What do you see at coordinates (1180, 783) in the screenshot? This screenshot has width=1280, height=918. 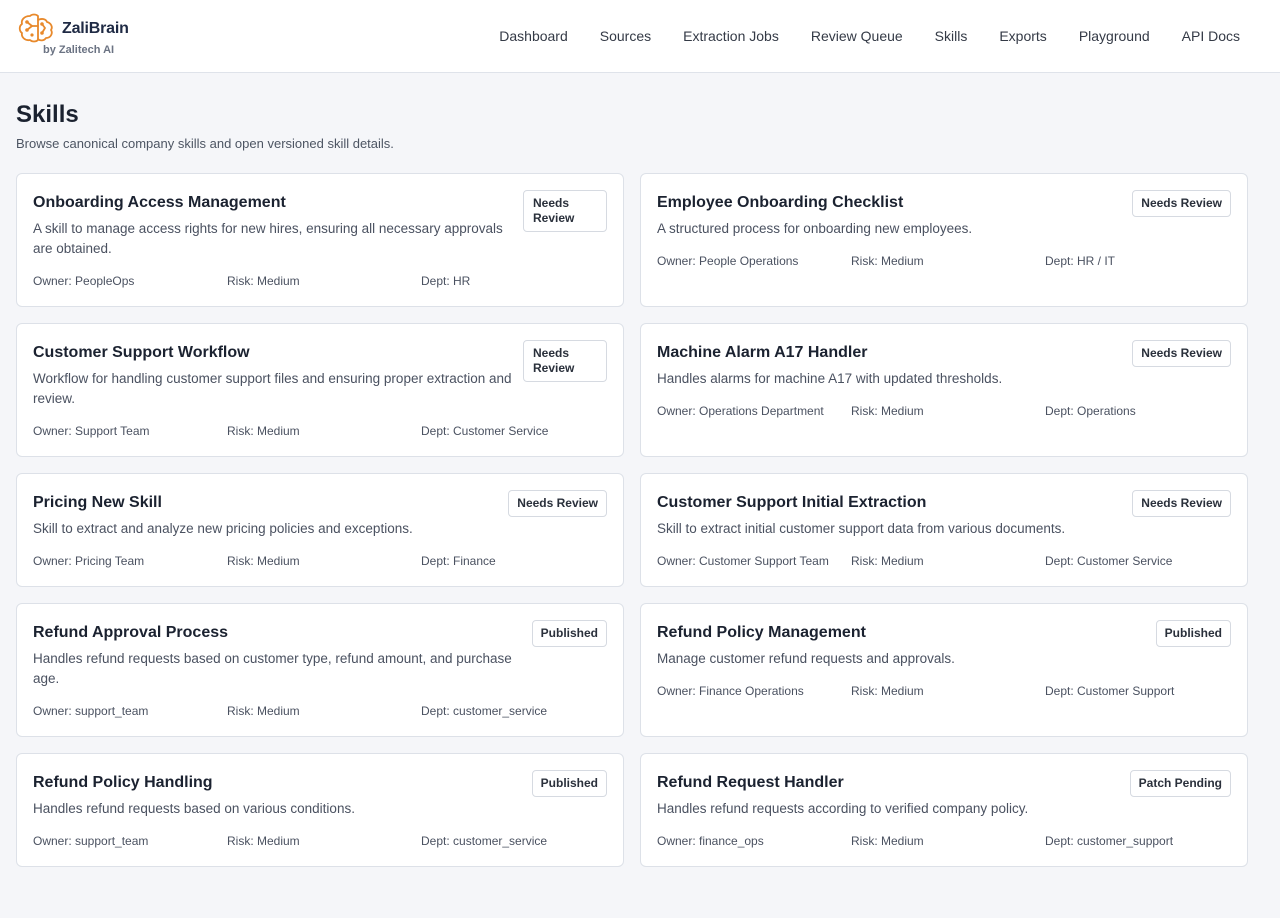 I see `status-badge: Patch Pending` at bounding box center [1180, 783].